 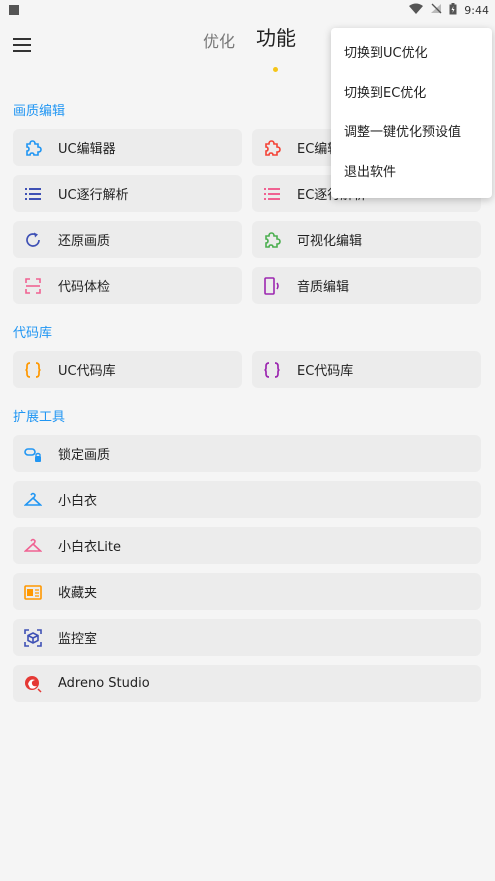 I want to click on uc-line-parse-button: UC逐行解析, so click(x=127, y=193).